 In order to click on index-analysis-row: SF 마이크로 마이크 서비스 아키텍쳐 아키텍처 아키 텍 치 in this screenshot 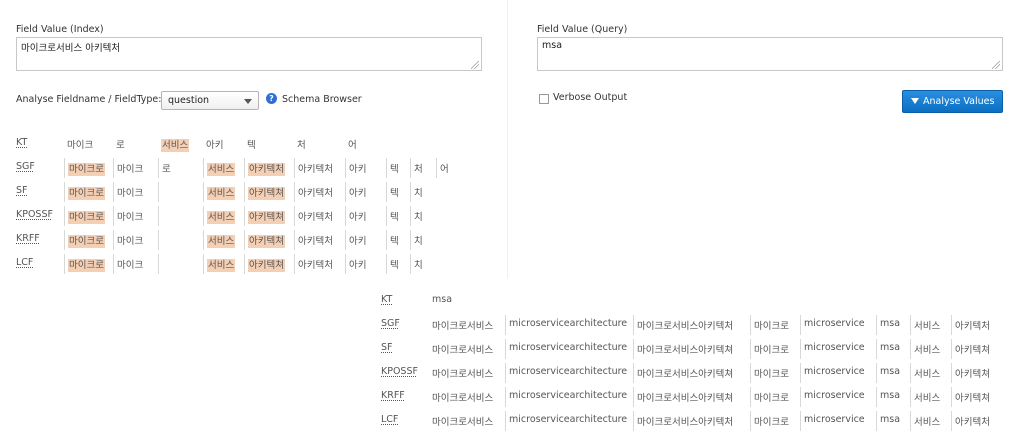, I will do `click(252, 192)`.